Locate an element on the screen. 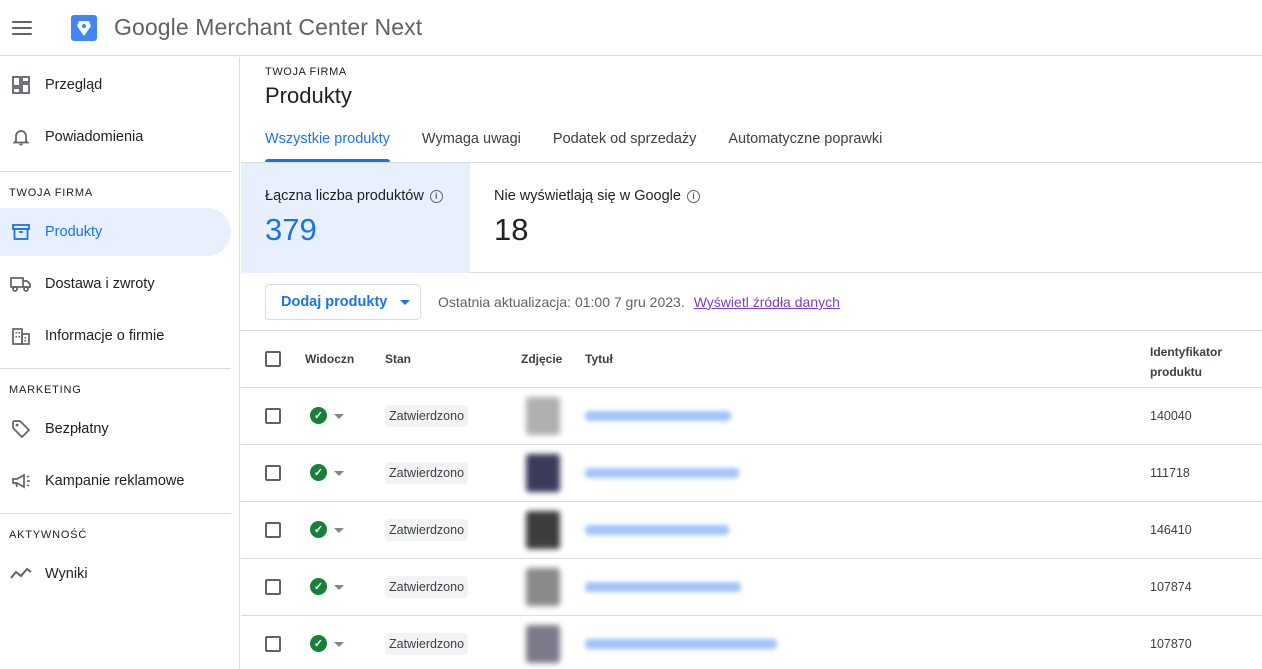 The width and height of the screenshot is (1262, 669). stat-label: Łączna liczba produktów is located at coordinates (344, 196).